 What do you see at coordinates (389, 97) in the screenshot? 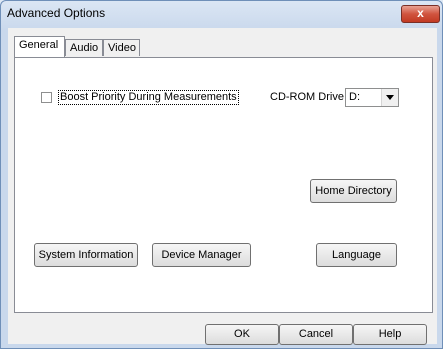
I see `chevron-down-icon` at bounding box center [389, 97].